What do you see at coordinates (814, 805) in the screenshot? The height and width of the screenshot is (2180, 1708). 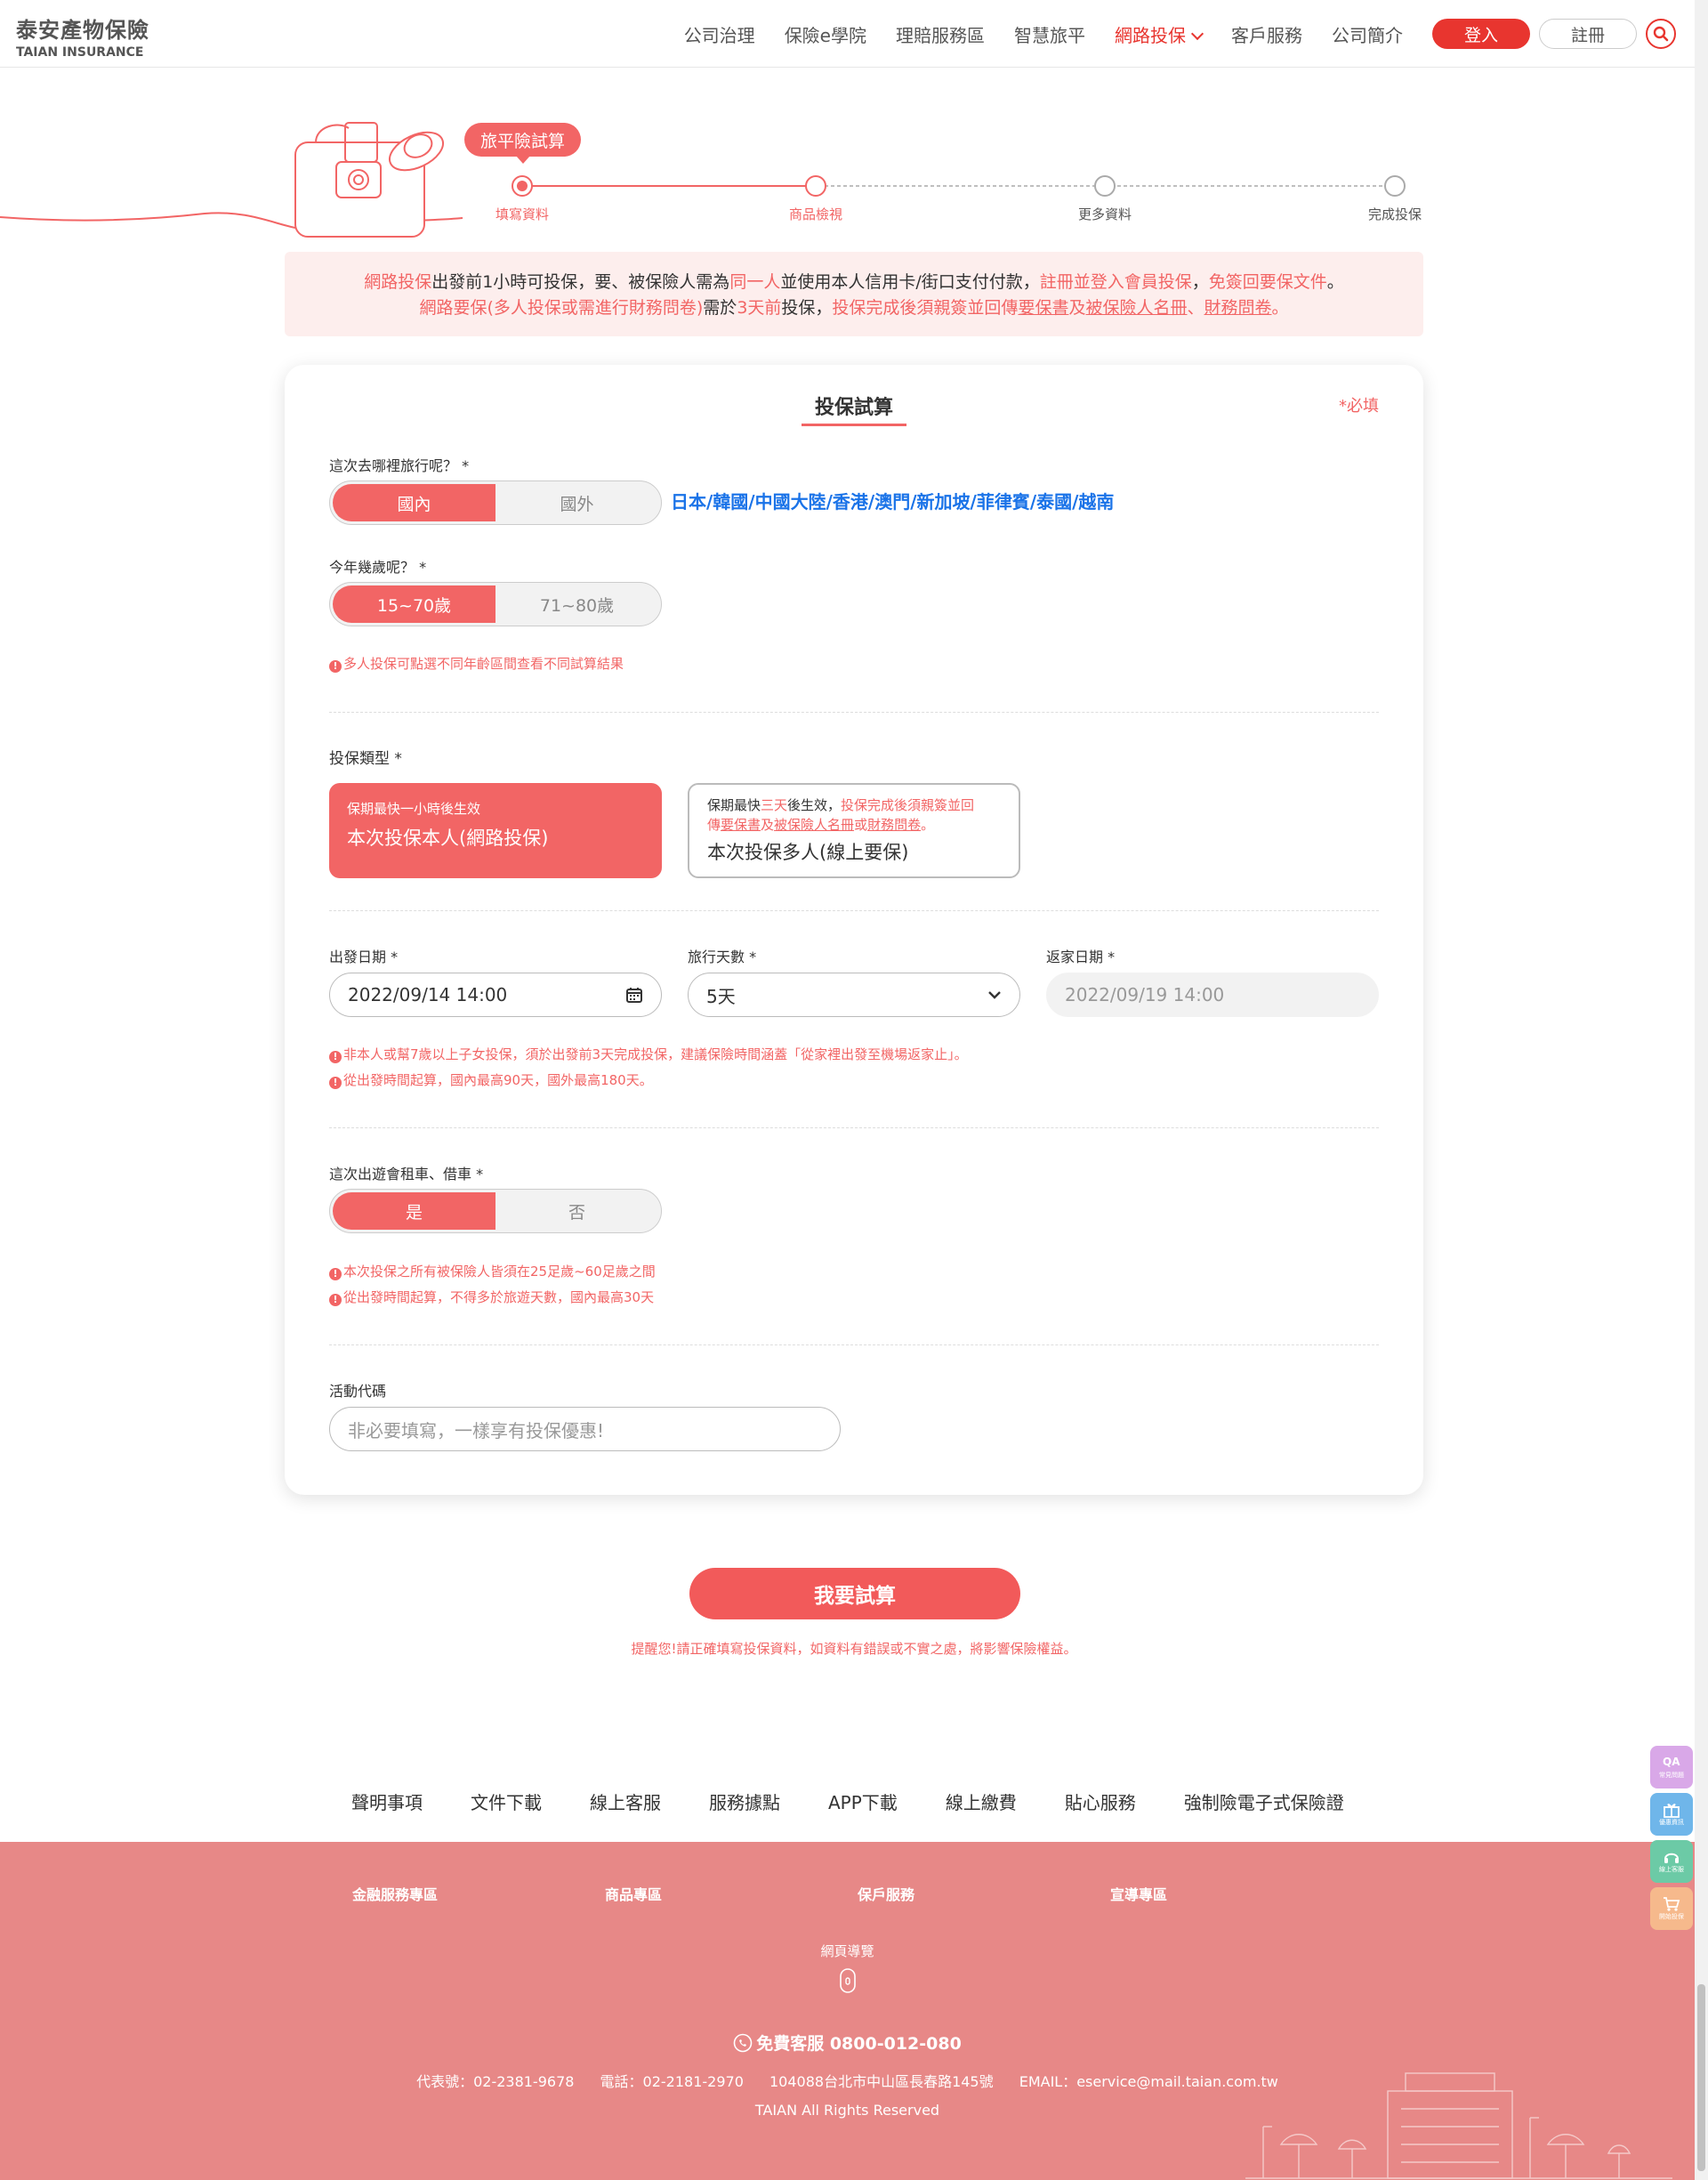 I see `multi-sub-text: 後生效，` at bounding box center [814, 805].